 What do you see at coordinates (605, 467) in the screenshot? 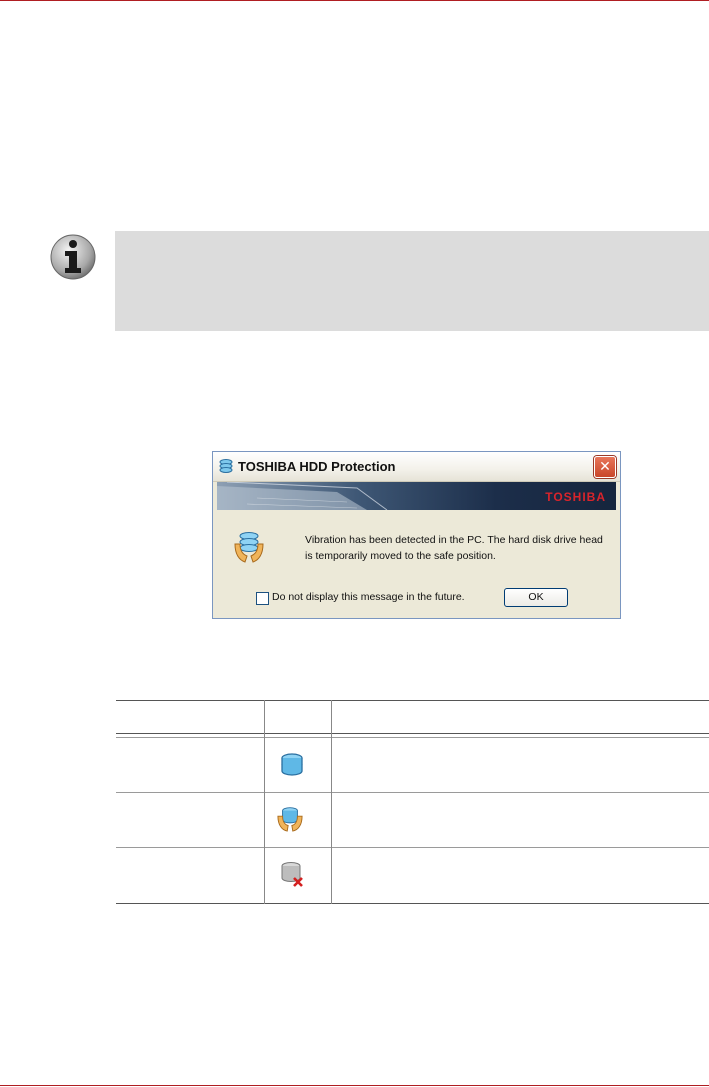
I see `close-button: ✕` at bounding box center [605, 467].